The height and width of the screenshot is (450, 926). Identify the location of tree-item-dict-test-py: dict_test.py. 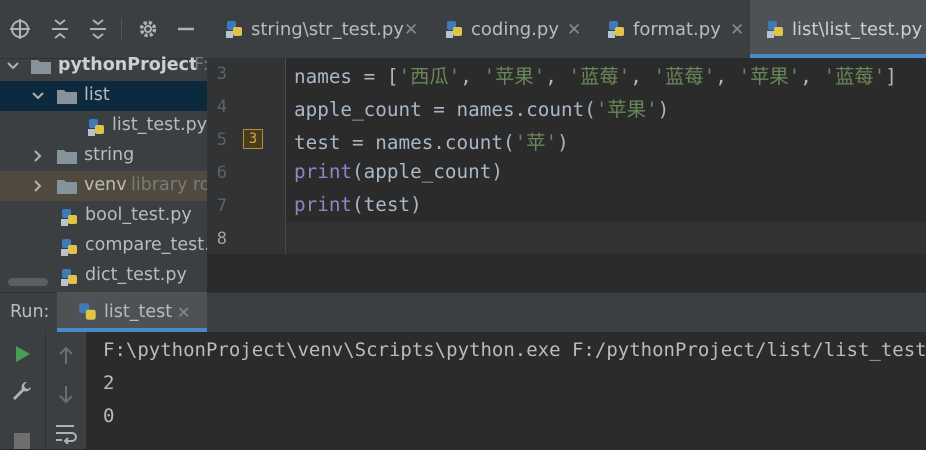
(103, 276).